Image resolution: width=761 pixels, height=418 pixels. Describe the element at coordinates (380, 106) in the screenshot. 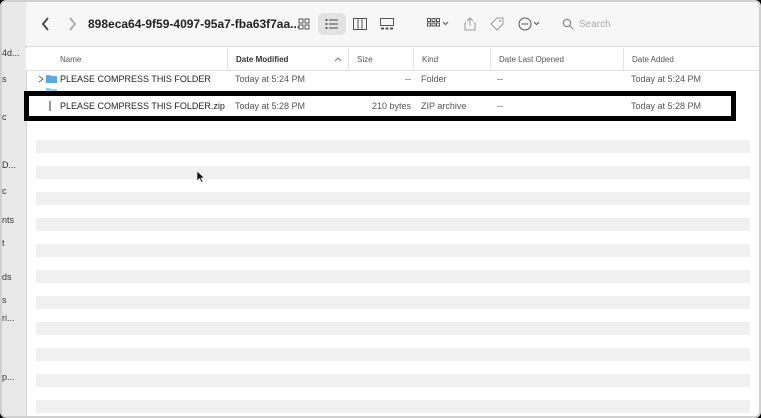

I see `annotation-highlight-box` at that location.